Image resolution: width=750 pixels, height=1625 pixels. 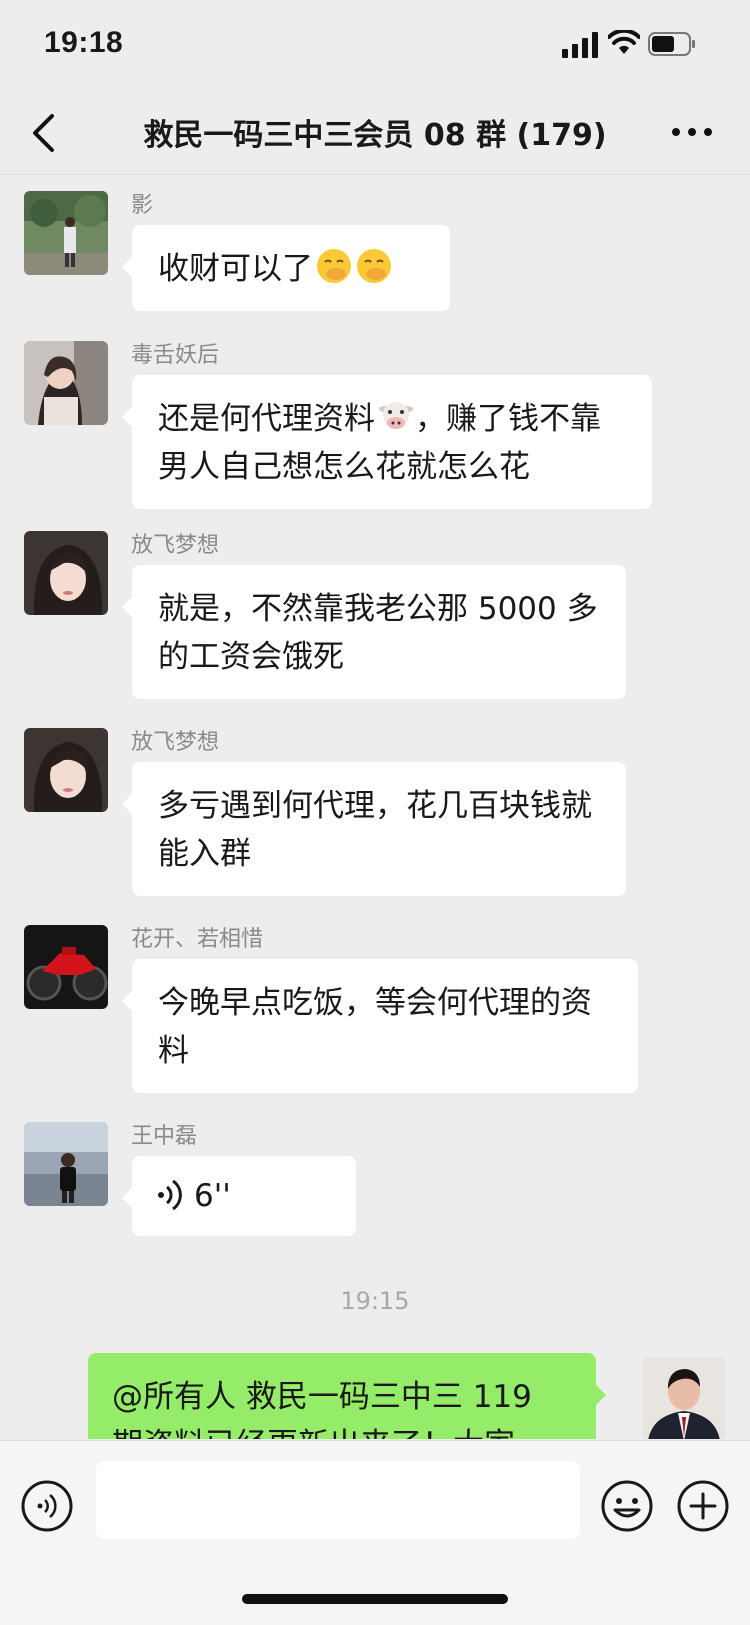 What do you see at coordinates (703, 1506) in the screenshot?
I see `plus-icon` at bounding box center [703, 1506].